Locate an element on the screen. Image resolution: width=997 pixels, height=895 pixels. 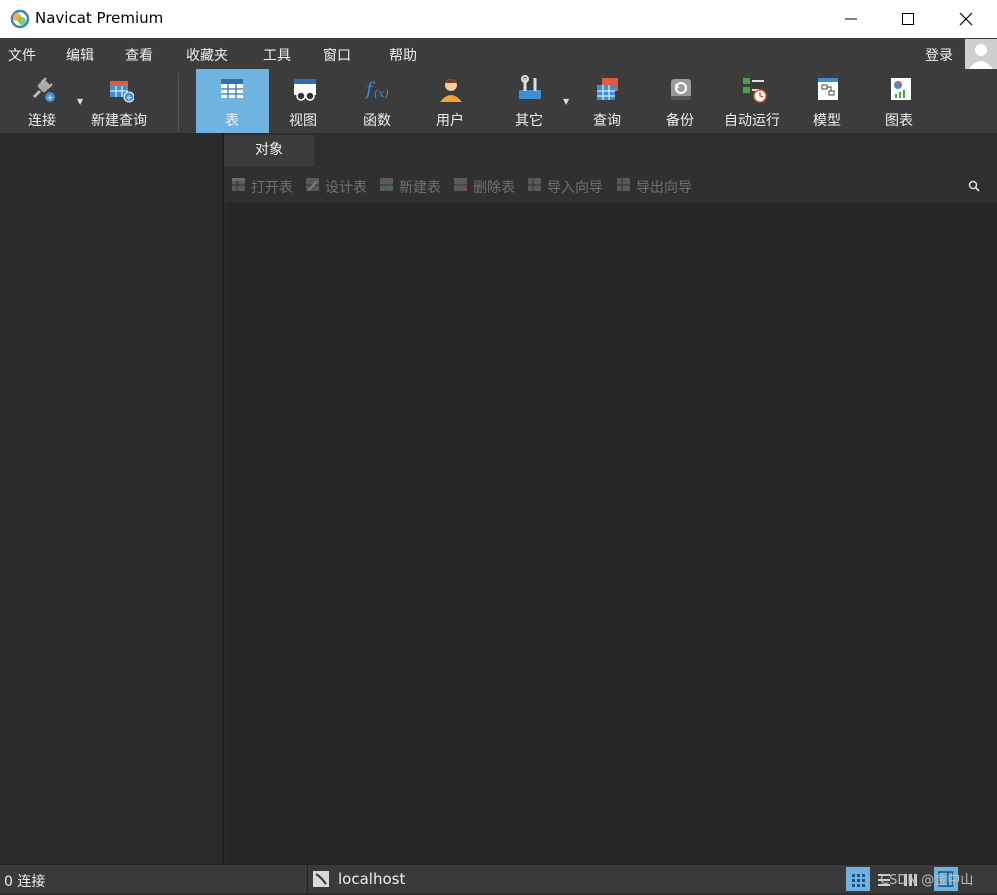
function-button: f (x) 函数 is located at coordinates (378, 101).